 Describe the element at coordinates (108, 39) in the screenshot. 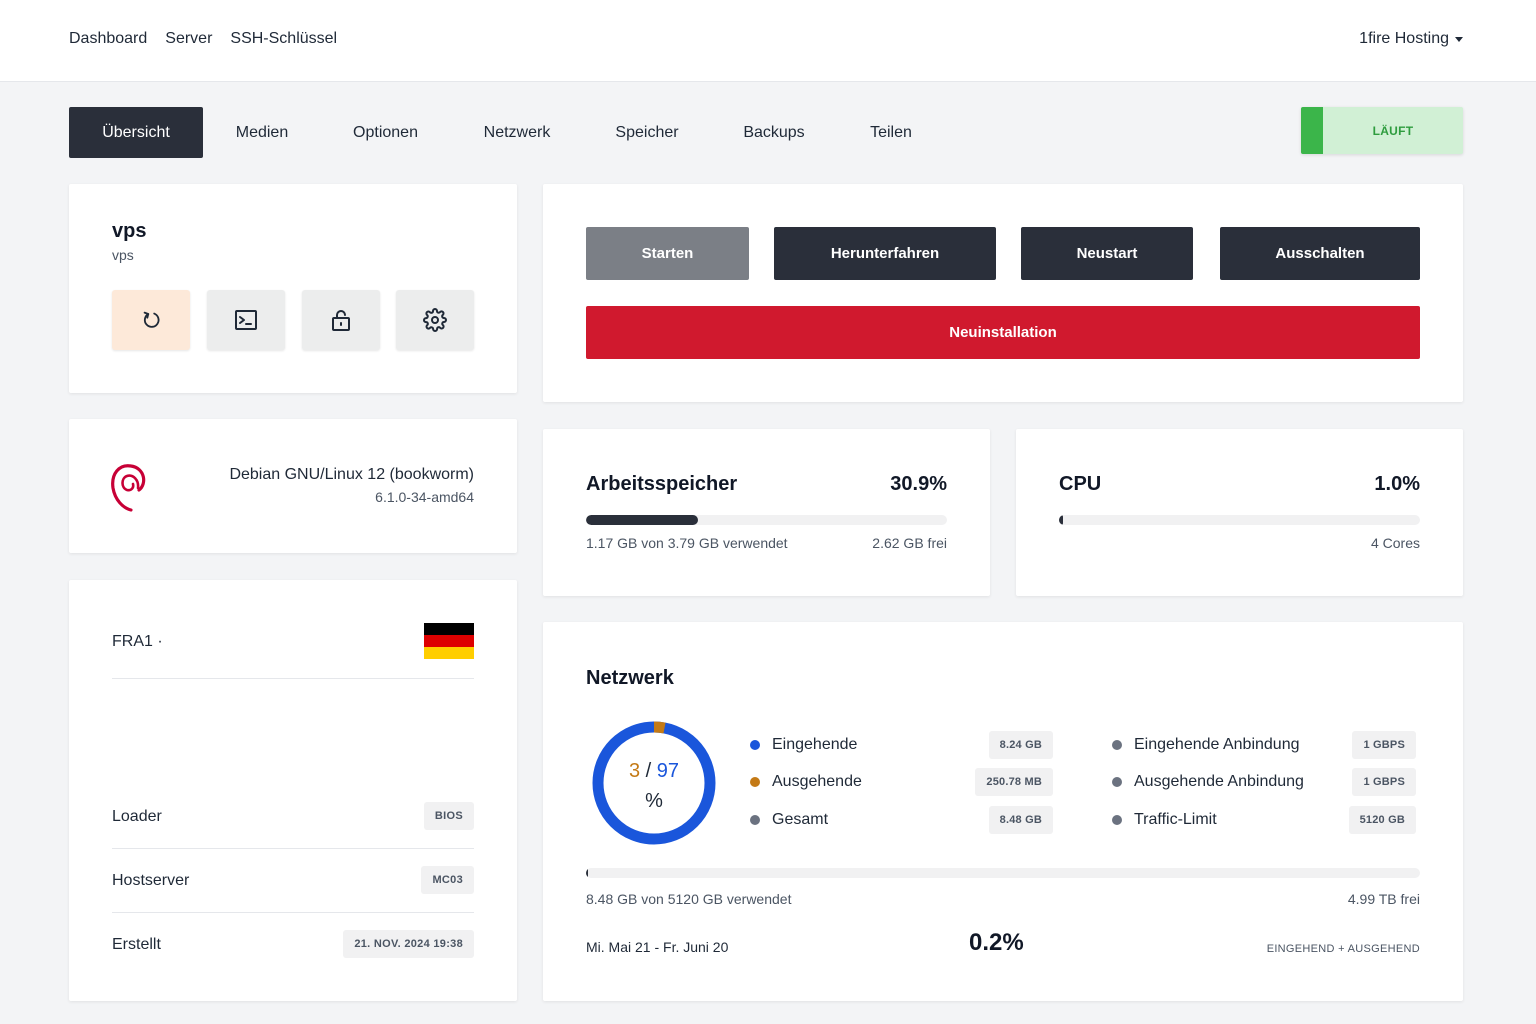

I see `nav-dashboard: Dashboard` at that location.